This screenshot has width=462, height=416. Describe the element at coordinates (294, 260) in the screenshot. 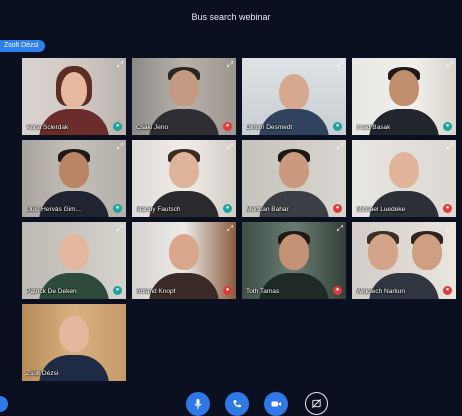

I see `participant-tile: ⤢ Toth Tamas ●` at that location.